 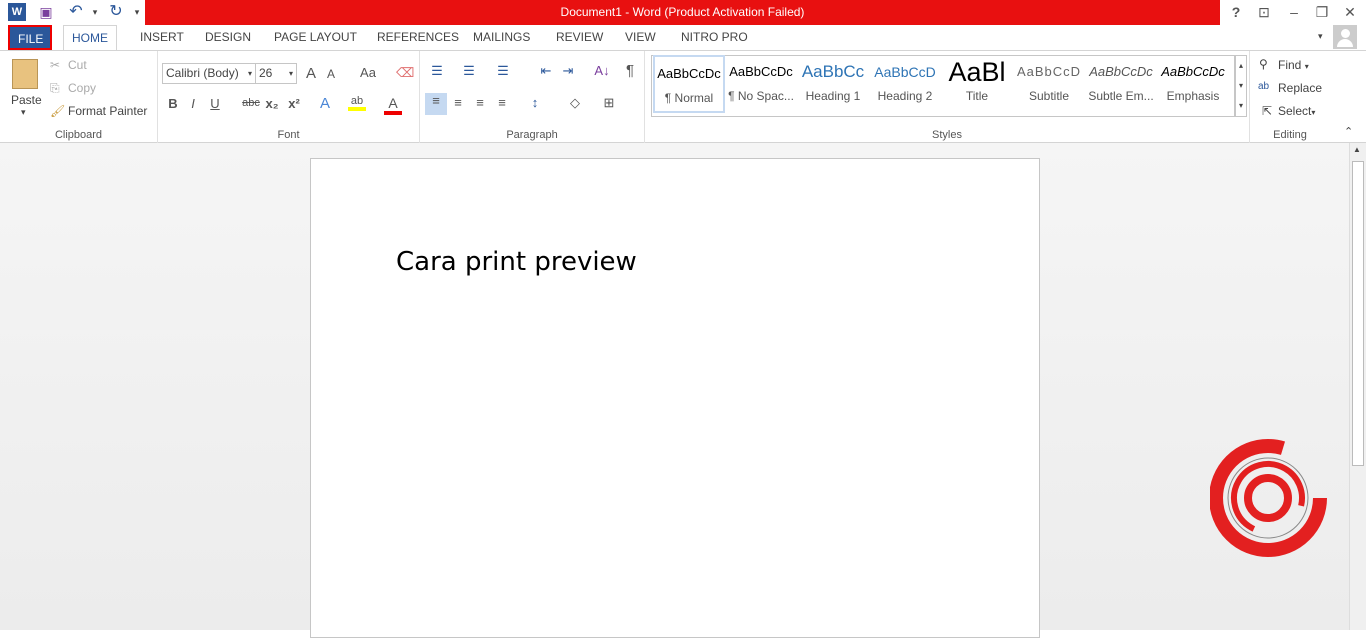 I want to click on help-button: ?, so click(x=1236, y=12).